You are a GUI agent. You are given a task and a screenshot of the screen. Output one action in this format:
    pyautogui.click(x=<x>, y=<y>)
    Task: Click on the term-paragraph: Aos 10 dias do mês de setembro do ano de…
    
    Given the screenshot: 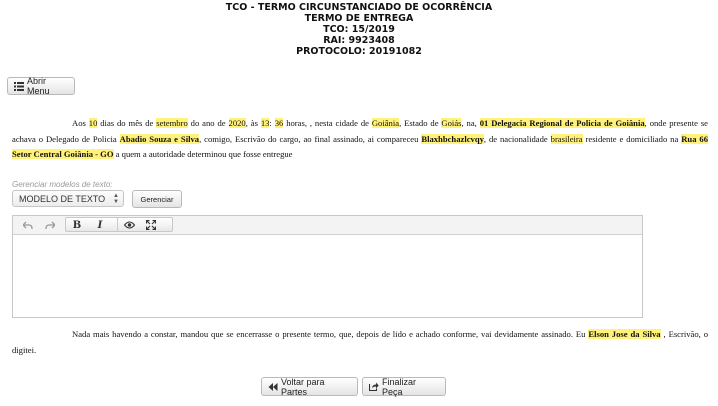 What is the action you would take?
    pyautogui.click(x=360, y=139)
    